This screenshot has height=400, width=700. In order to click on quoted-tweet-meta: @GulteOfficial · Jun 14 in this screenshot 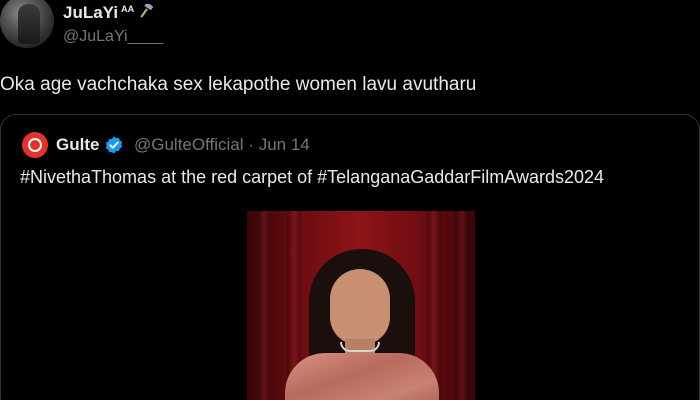, I will do `click(222, 145)`.